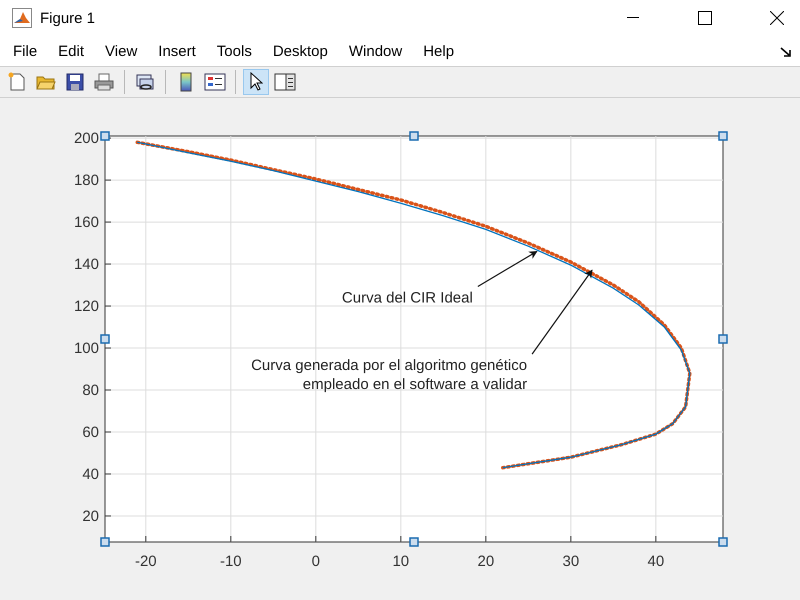 The height and width of the screenshot is (600, 800). I want to click on new-file-icon, so click(17, 82).